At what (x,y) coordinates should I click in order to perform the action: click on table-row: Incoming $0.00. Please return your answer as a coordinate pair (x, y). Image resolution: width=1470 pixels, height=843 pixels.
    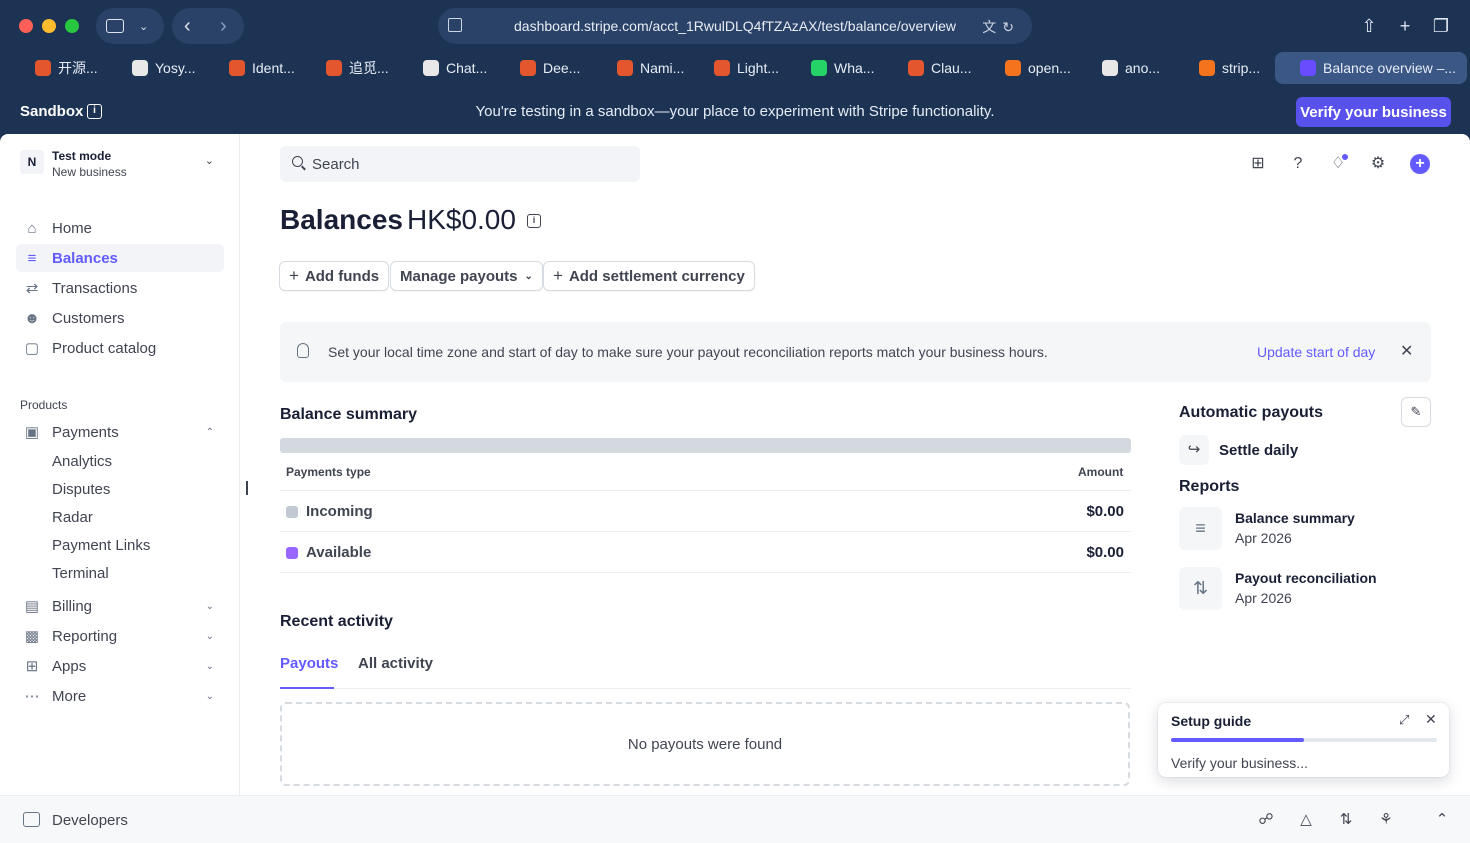
    Looking at the image, I should click on (705, 511).